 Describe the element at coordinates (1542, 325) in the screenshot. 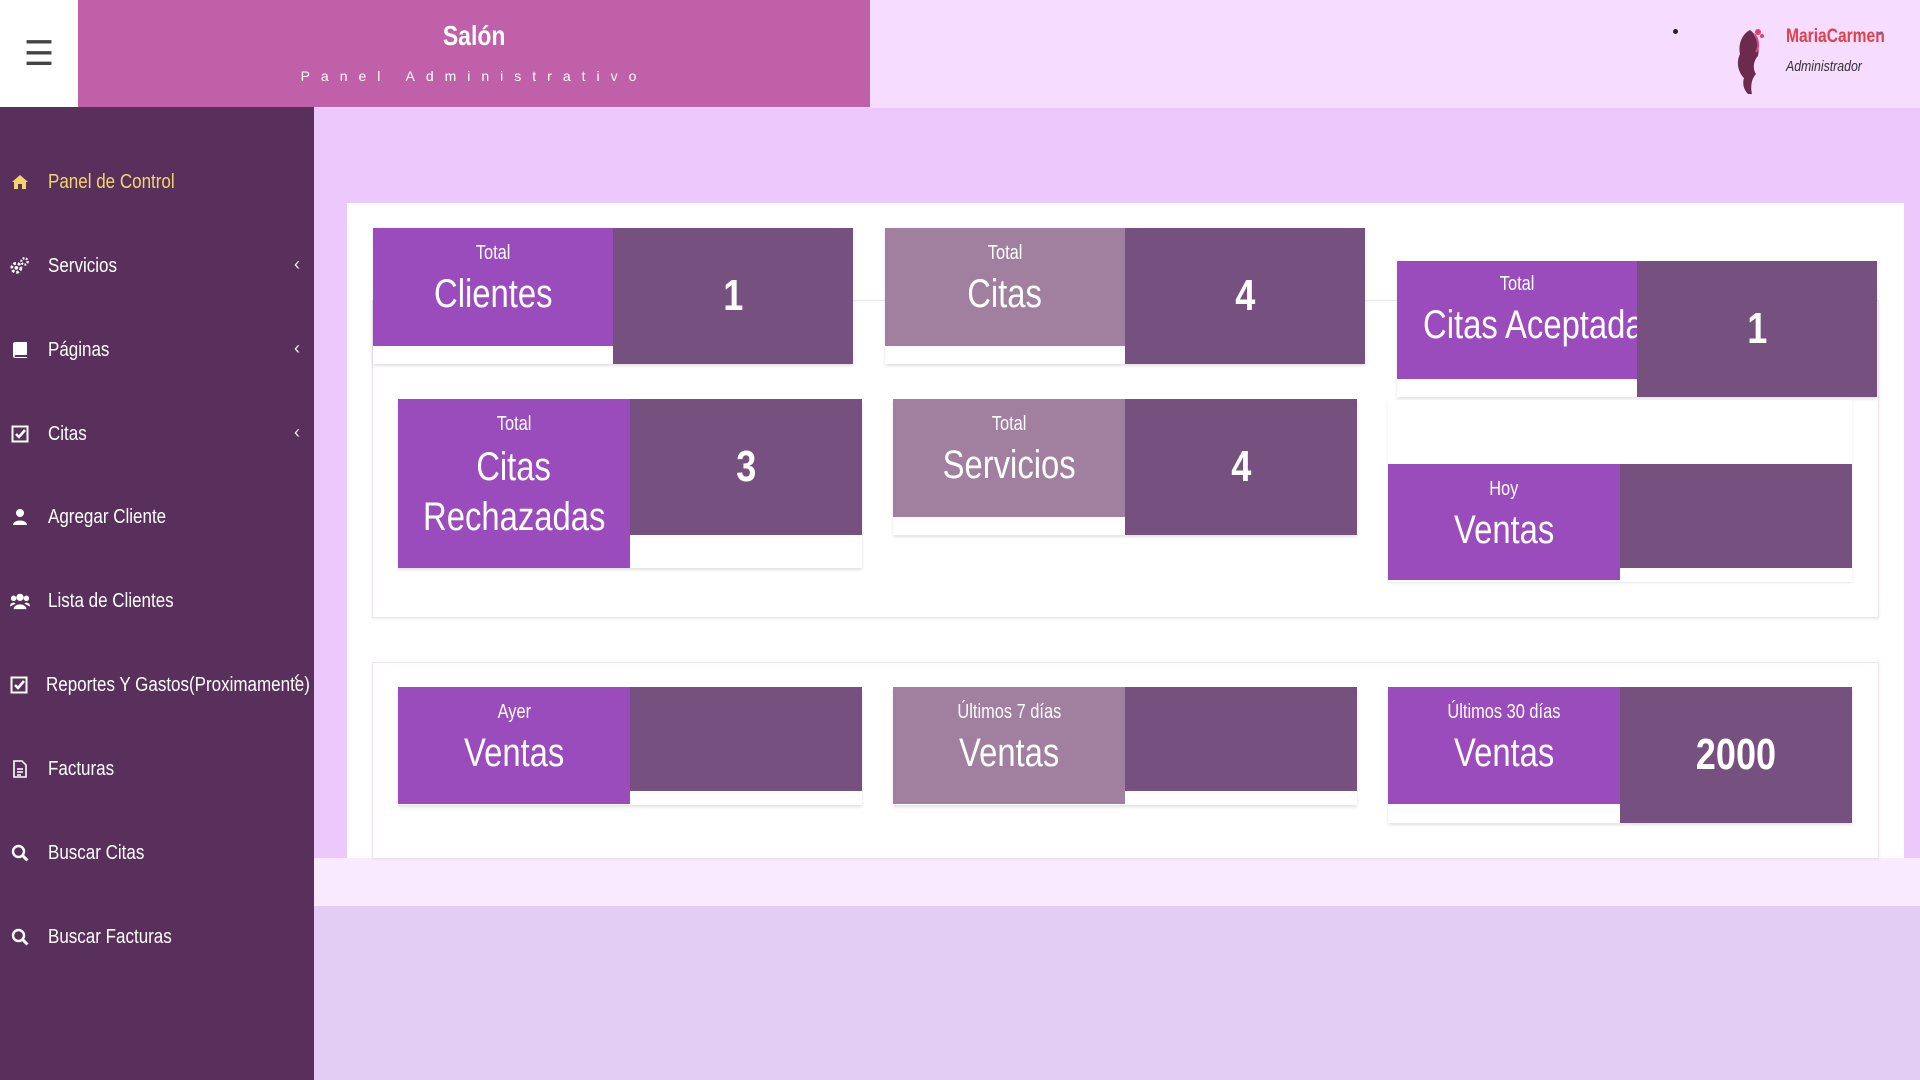

I see `card-big-label: Citas Aceptadas` at that location.